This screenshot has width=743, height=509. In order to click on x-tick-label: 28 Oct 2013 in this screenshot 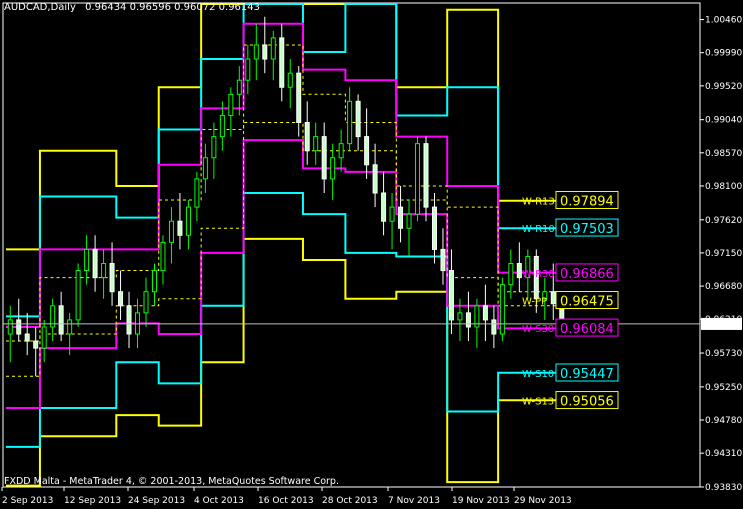, I will do `click(350, 501)`.